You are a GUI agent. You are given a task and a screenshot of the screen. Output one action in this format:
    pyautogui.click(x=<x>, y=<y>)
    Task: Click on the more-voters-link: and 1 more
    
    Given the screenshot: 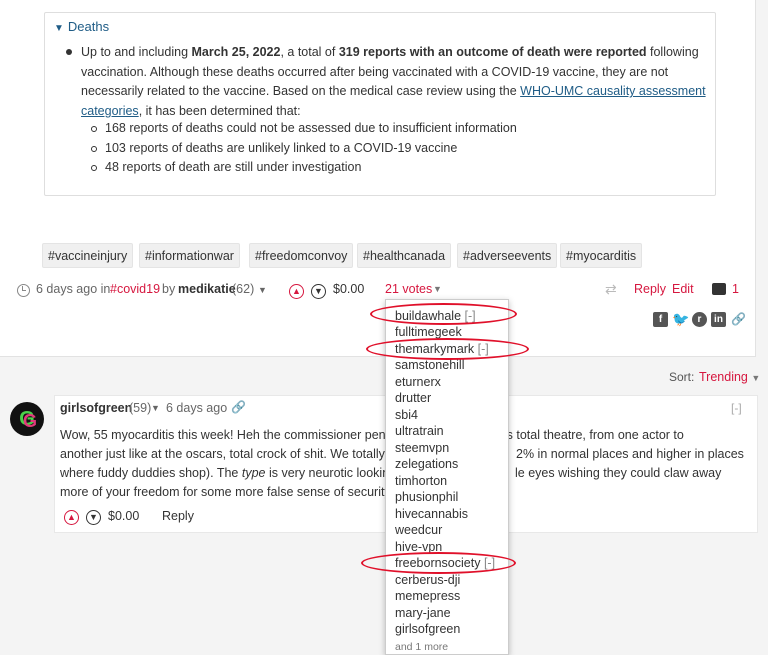 What is the action you would take?
    pyautogui.click(x=421, y=647)
    